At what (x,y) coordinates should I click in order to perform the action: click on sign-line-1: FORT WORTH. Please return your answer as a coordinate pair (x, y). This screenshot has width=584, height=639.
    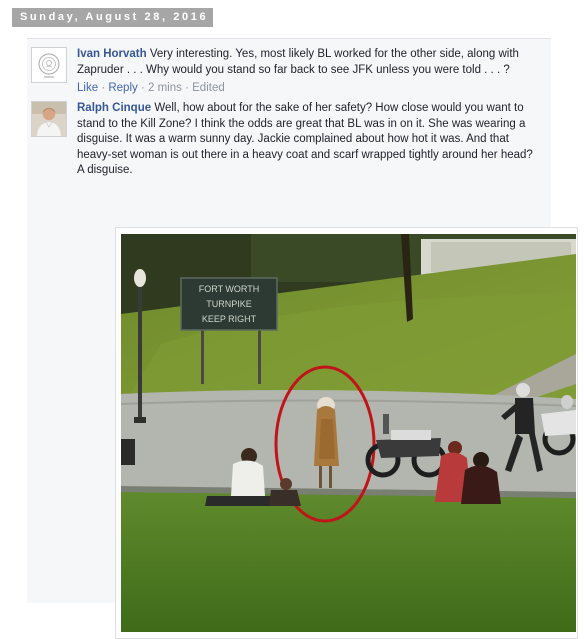
    Looking at the image, I should click on (229, 289).